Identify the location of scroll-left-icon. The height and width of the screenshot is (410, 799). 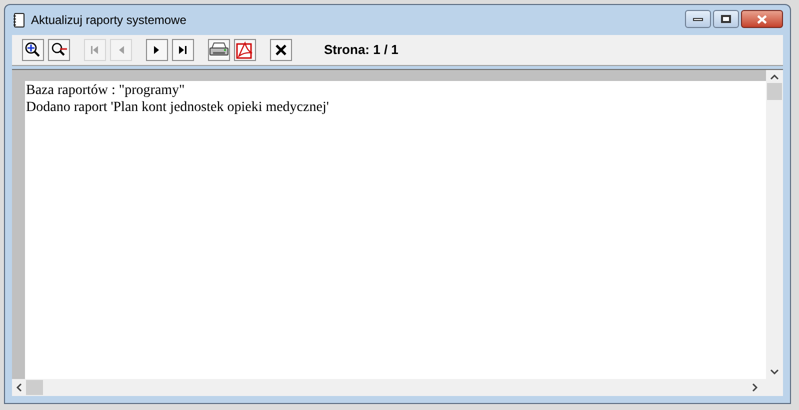
(19, 387).